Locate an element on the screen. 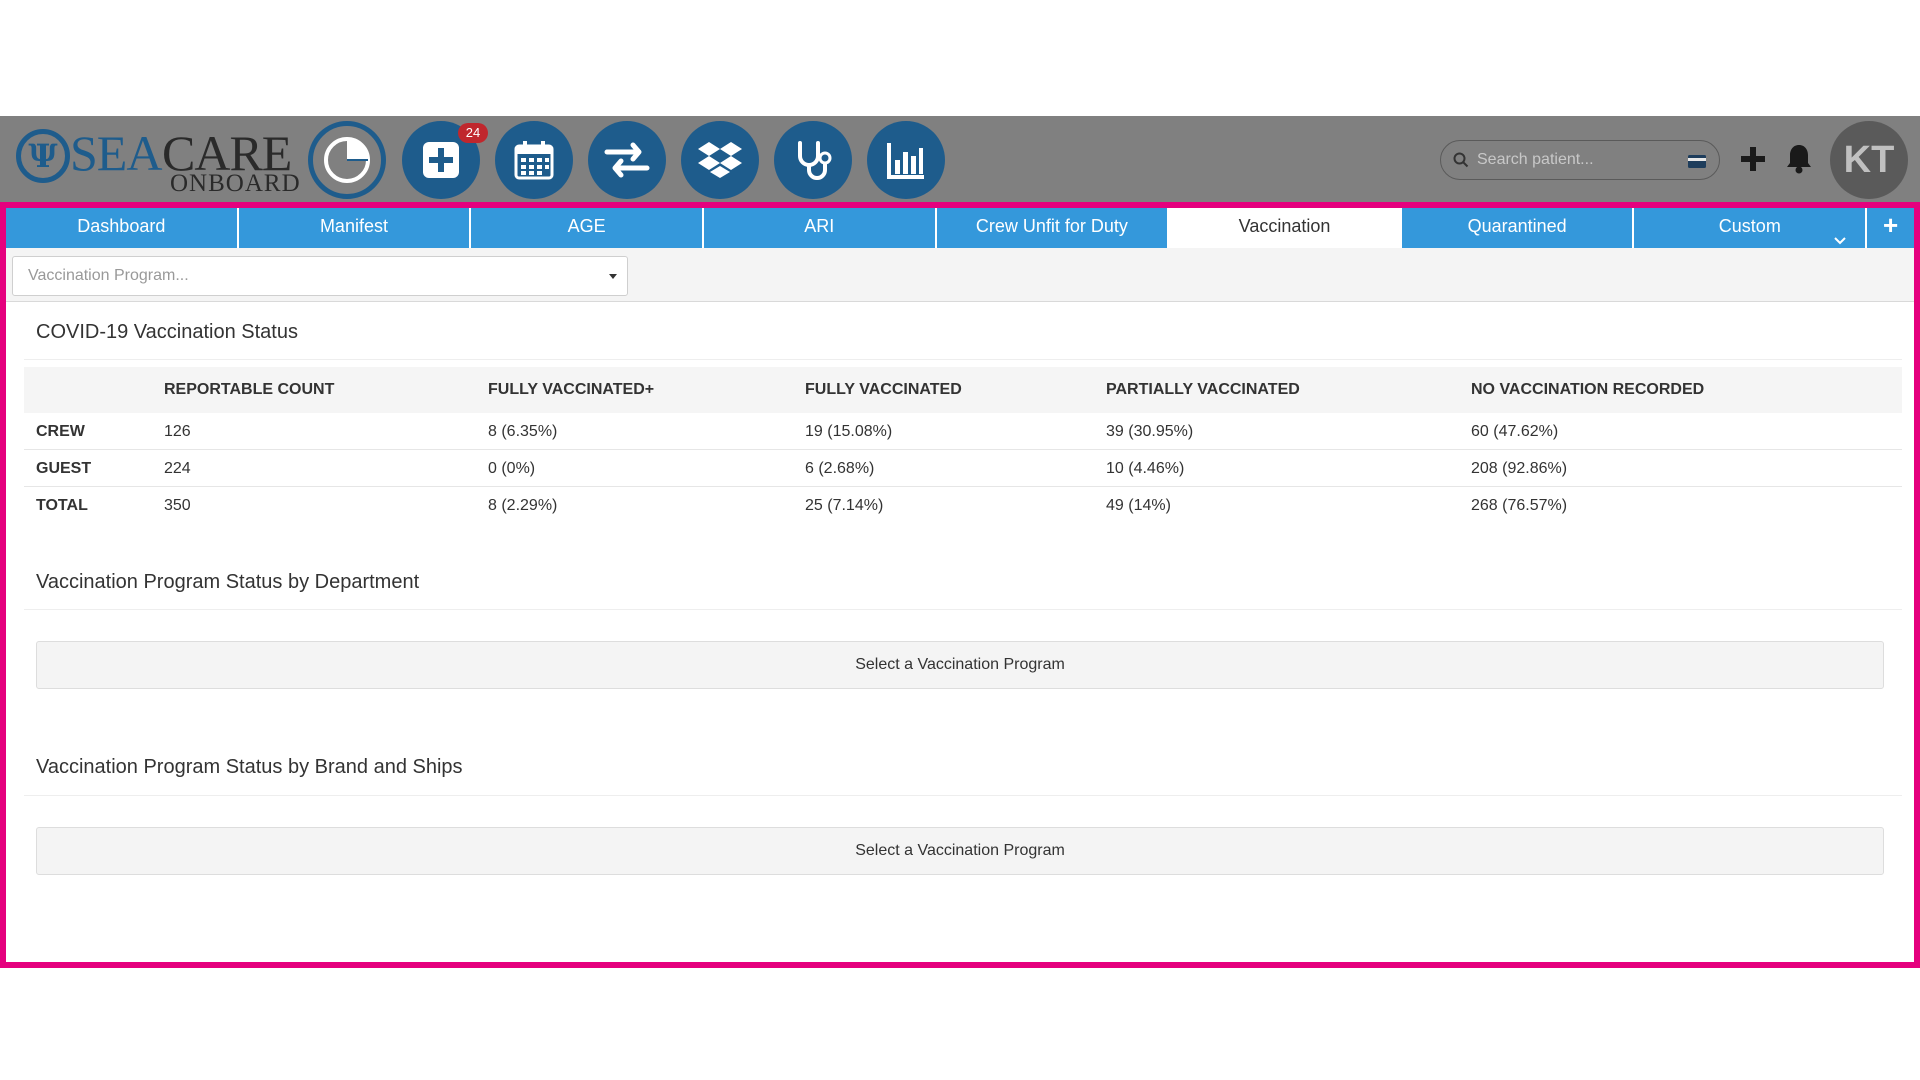 This screenshot has height=1080, width=1920. tab-age: AGE is located at coordinates (587, 228).